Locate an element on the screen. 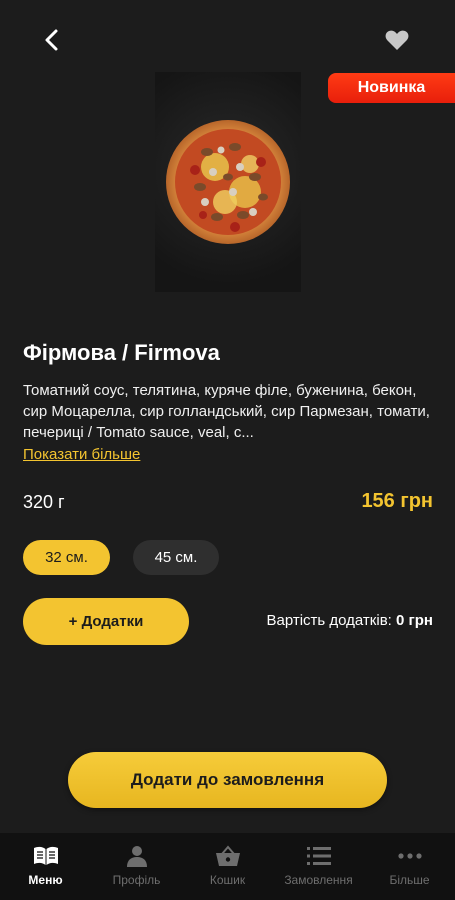  nav-item-profile: Профіль is located at coordinates (136, 866).